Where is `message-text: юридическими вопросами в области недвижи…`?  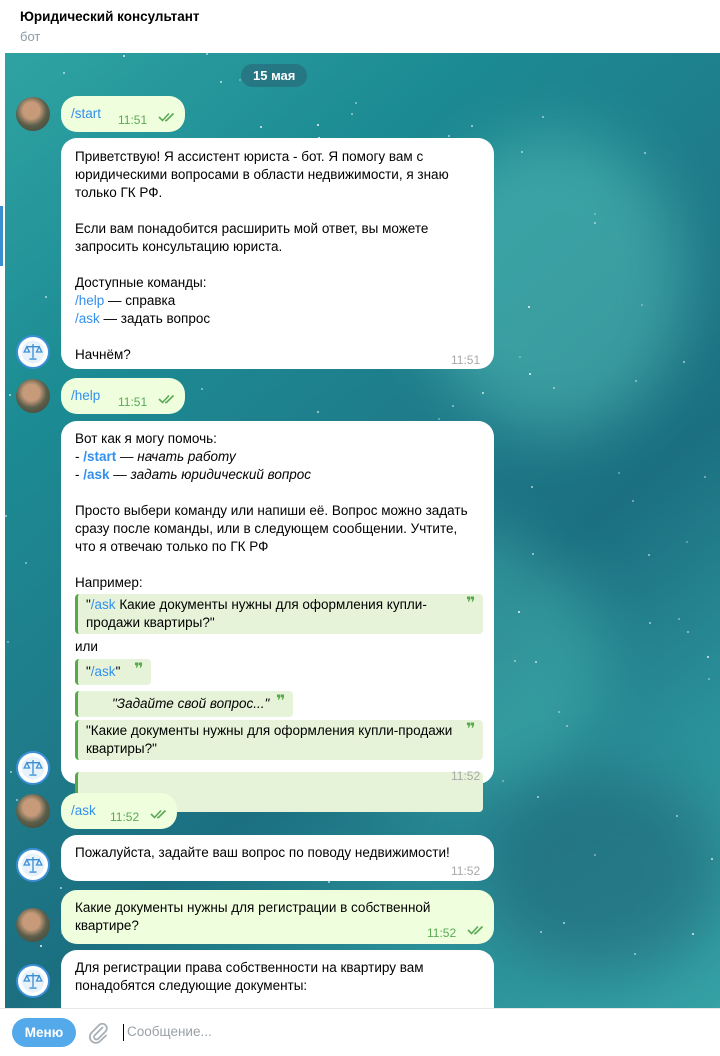 message-text: юридическими вопросами в области недвижи… is located at coordinates (262, 174).